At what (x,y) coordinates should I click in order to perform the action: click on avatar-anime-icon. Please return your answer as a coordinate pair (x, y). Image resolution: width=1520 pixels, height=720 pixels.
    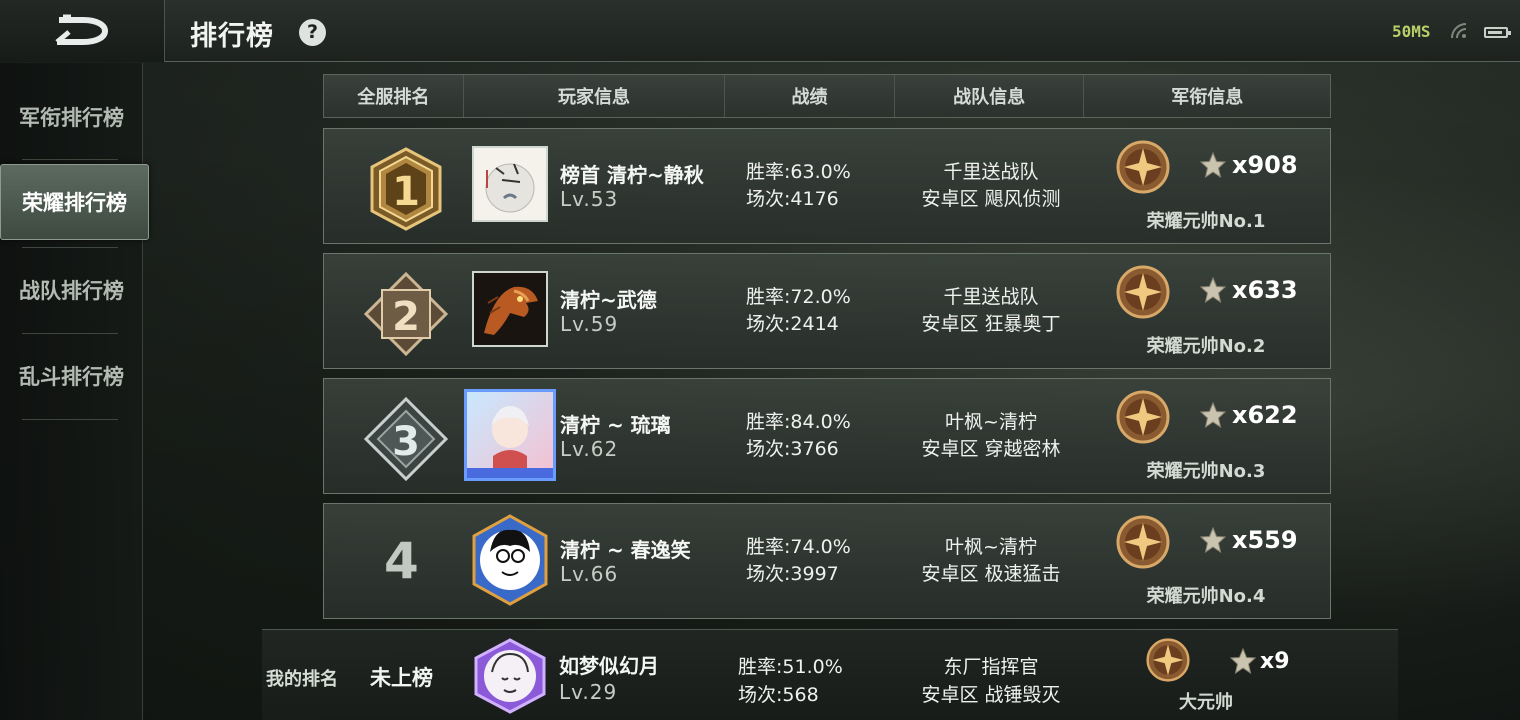
    Looking at the image, I should click on (510, 442).